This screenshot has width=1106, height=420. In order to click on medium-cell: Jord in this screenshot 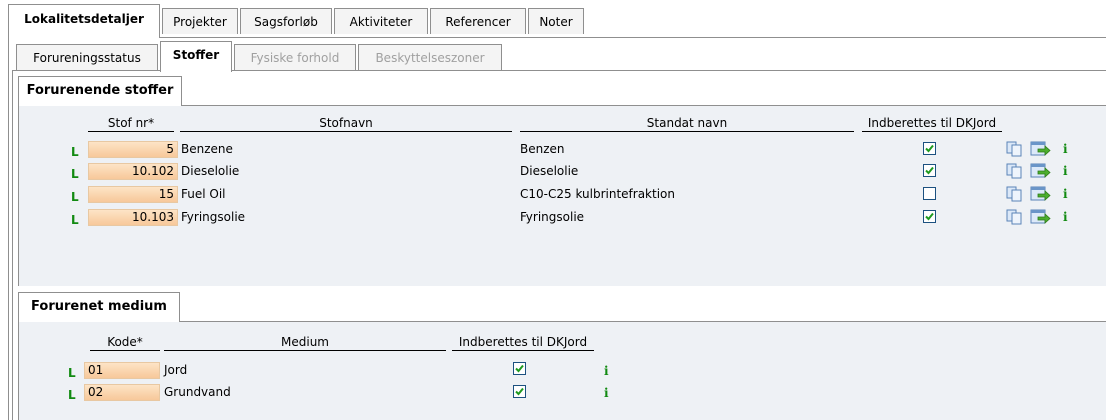, I will do `click(176, 370)`.